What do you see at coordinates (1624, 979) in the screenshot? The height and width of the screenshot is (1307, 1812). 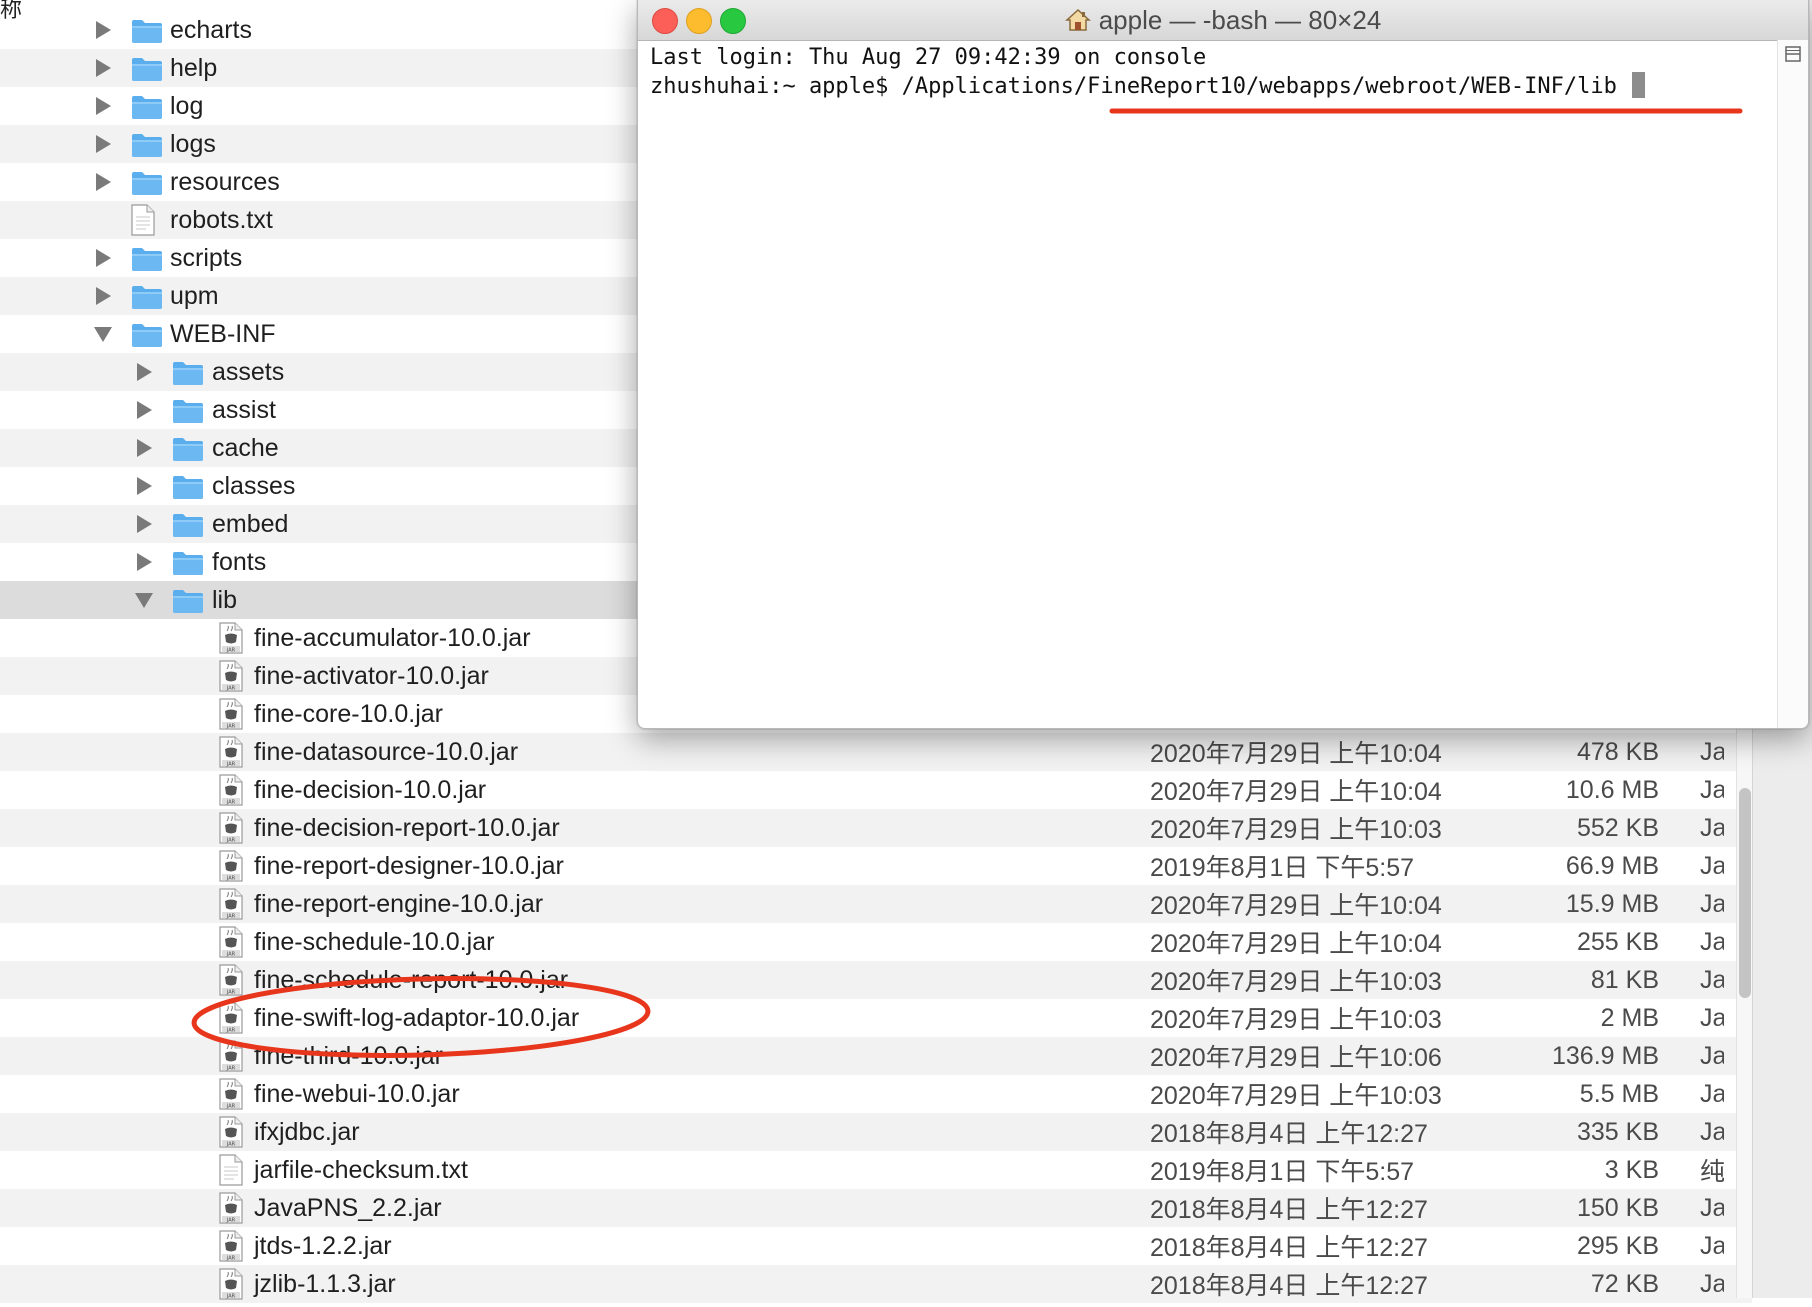 I see `file-size: 81 KB` at bounding box center [1624, 979].